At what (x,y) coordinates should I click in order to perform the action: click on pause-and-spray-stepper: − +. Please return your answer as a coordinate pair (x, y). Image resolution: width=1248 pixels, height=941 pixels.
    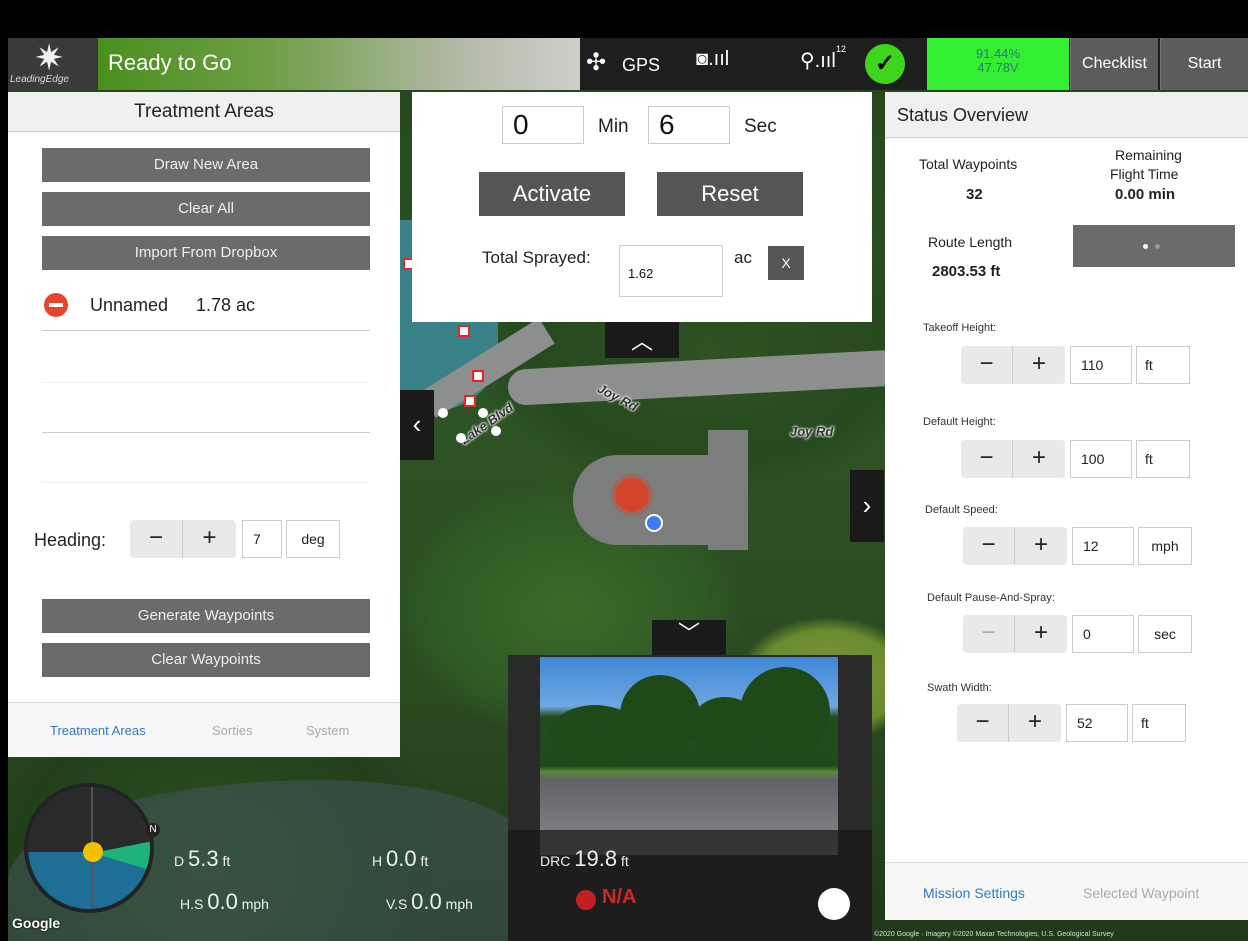
    Looking at the image, I should click on (1015, 634).